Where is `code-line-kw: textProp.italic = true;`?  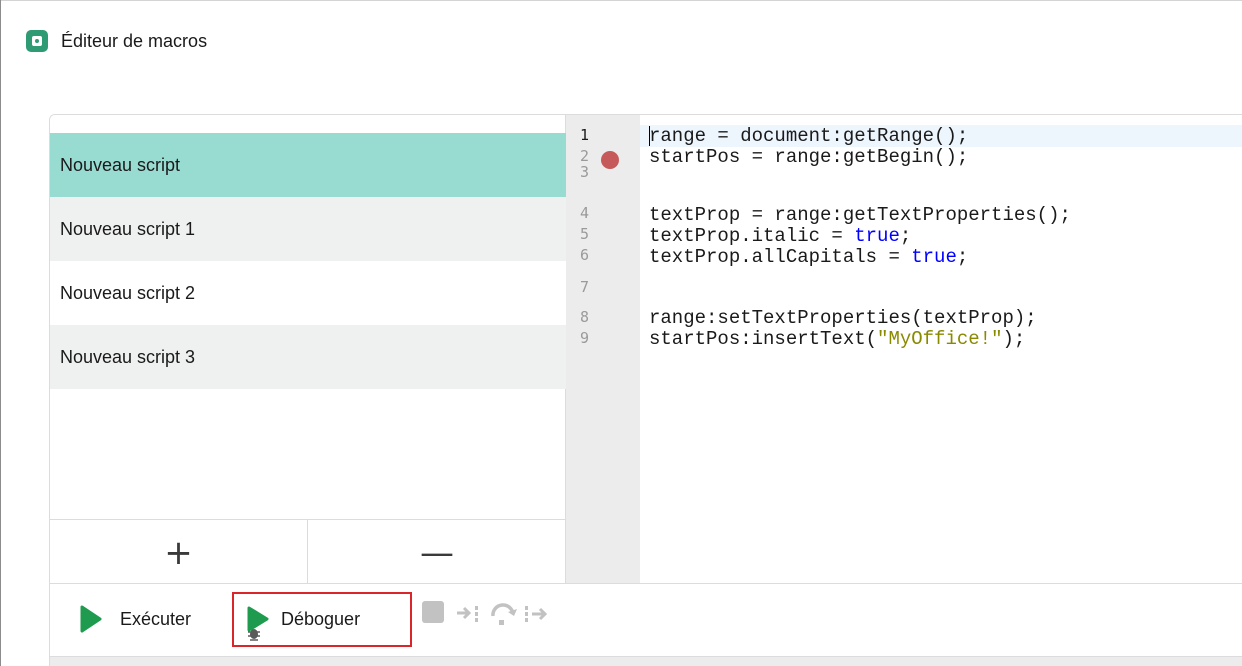 code-line-kw: textProp.italic = true; is located at coordinates (780, 236).